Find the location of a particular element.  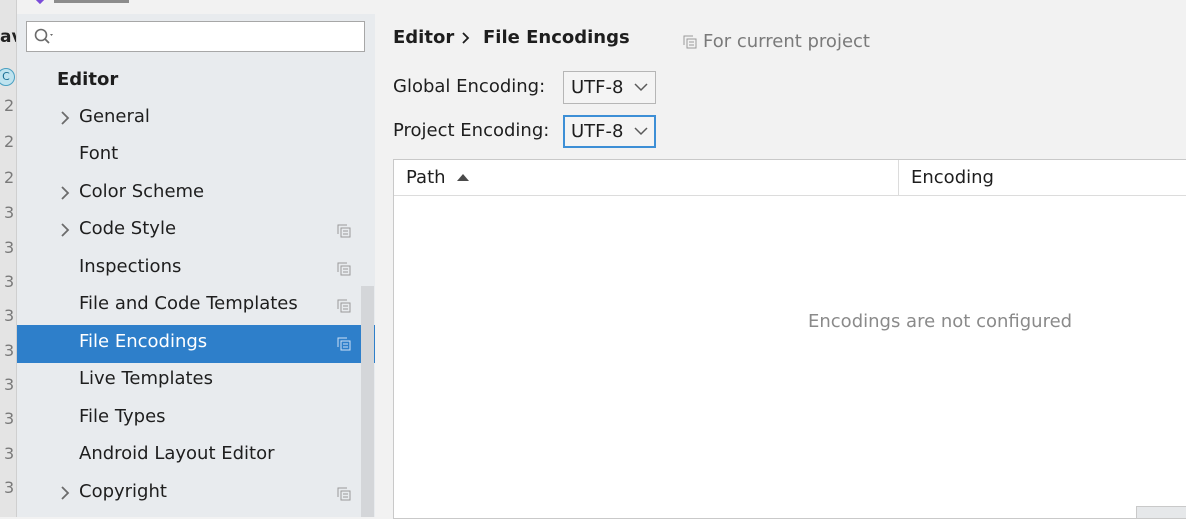

tree-item-label: Live Templates is located at coordinates (146, 378).